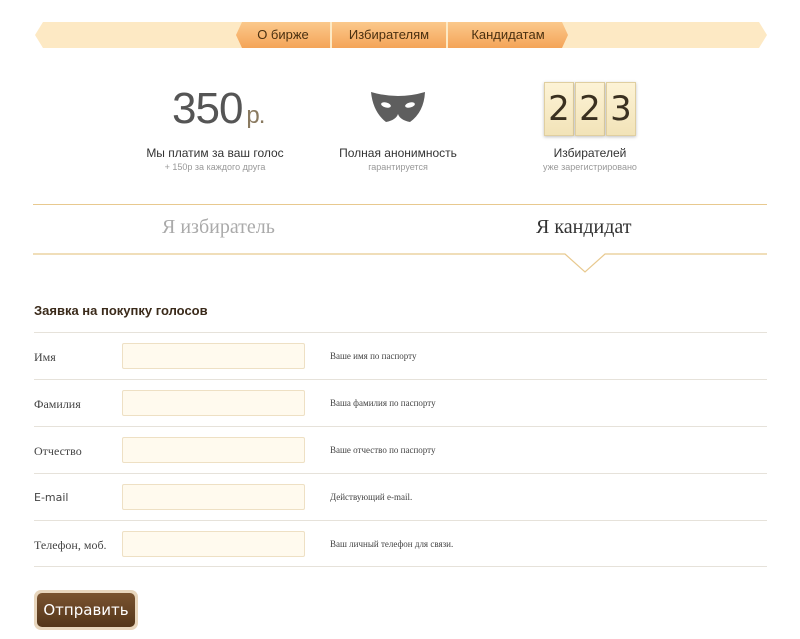  Describe the element at coordinates (218, 227) in the screenshot. I see `tab-voter: Я избиратель` at that location.